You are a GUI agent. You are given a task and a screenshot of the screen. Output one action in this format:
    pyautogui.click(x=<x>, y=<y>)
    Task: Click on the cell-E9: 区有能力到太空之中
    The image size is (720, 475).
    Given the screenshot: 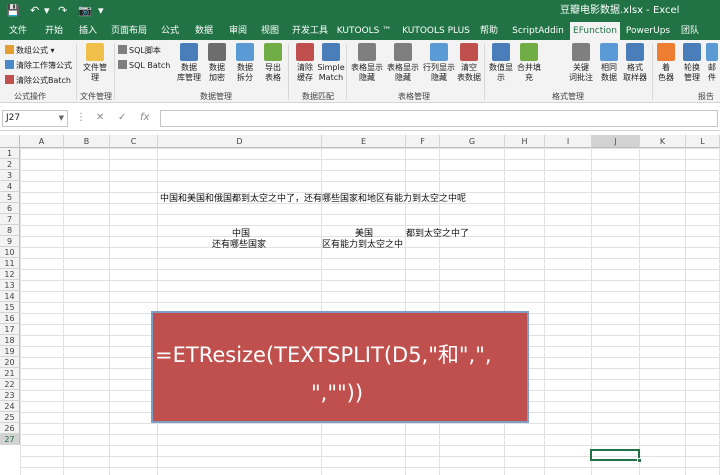 What is the action you would take?
    pyautogui.click(x=362, y=245)
    